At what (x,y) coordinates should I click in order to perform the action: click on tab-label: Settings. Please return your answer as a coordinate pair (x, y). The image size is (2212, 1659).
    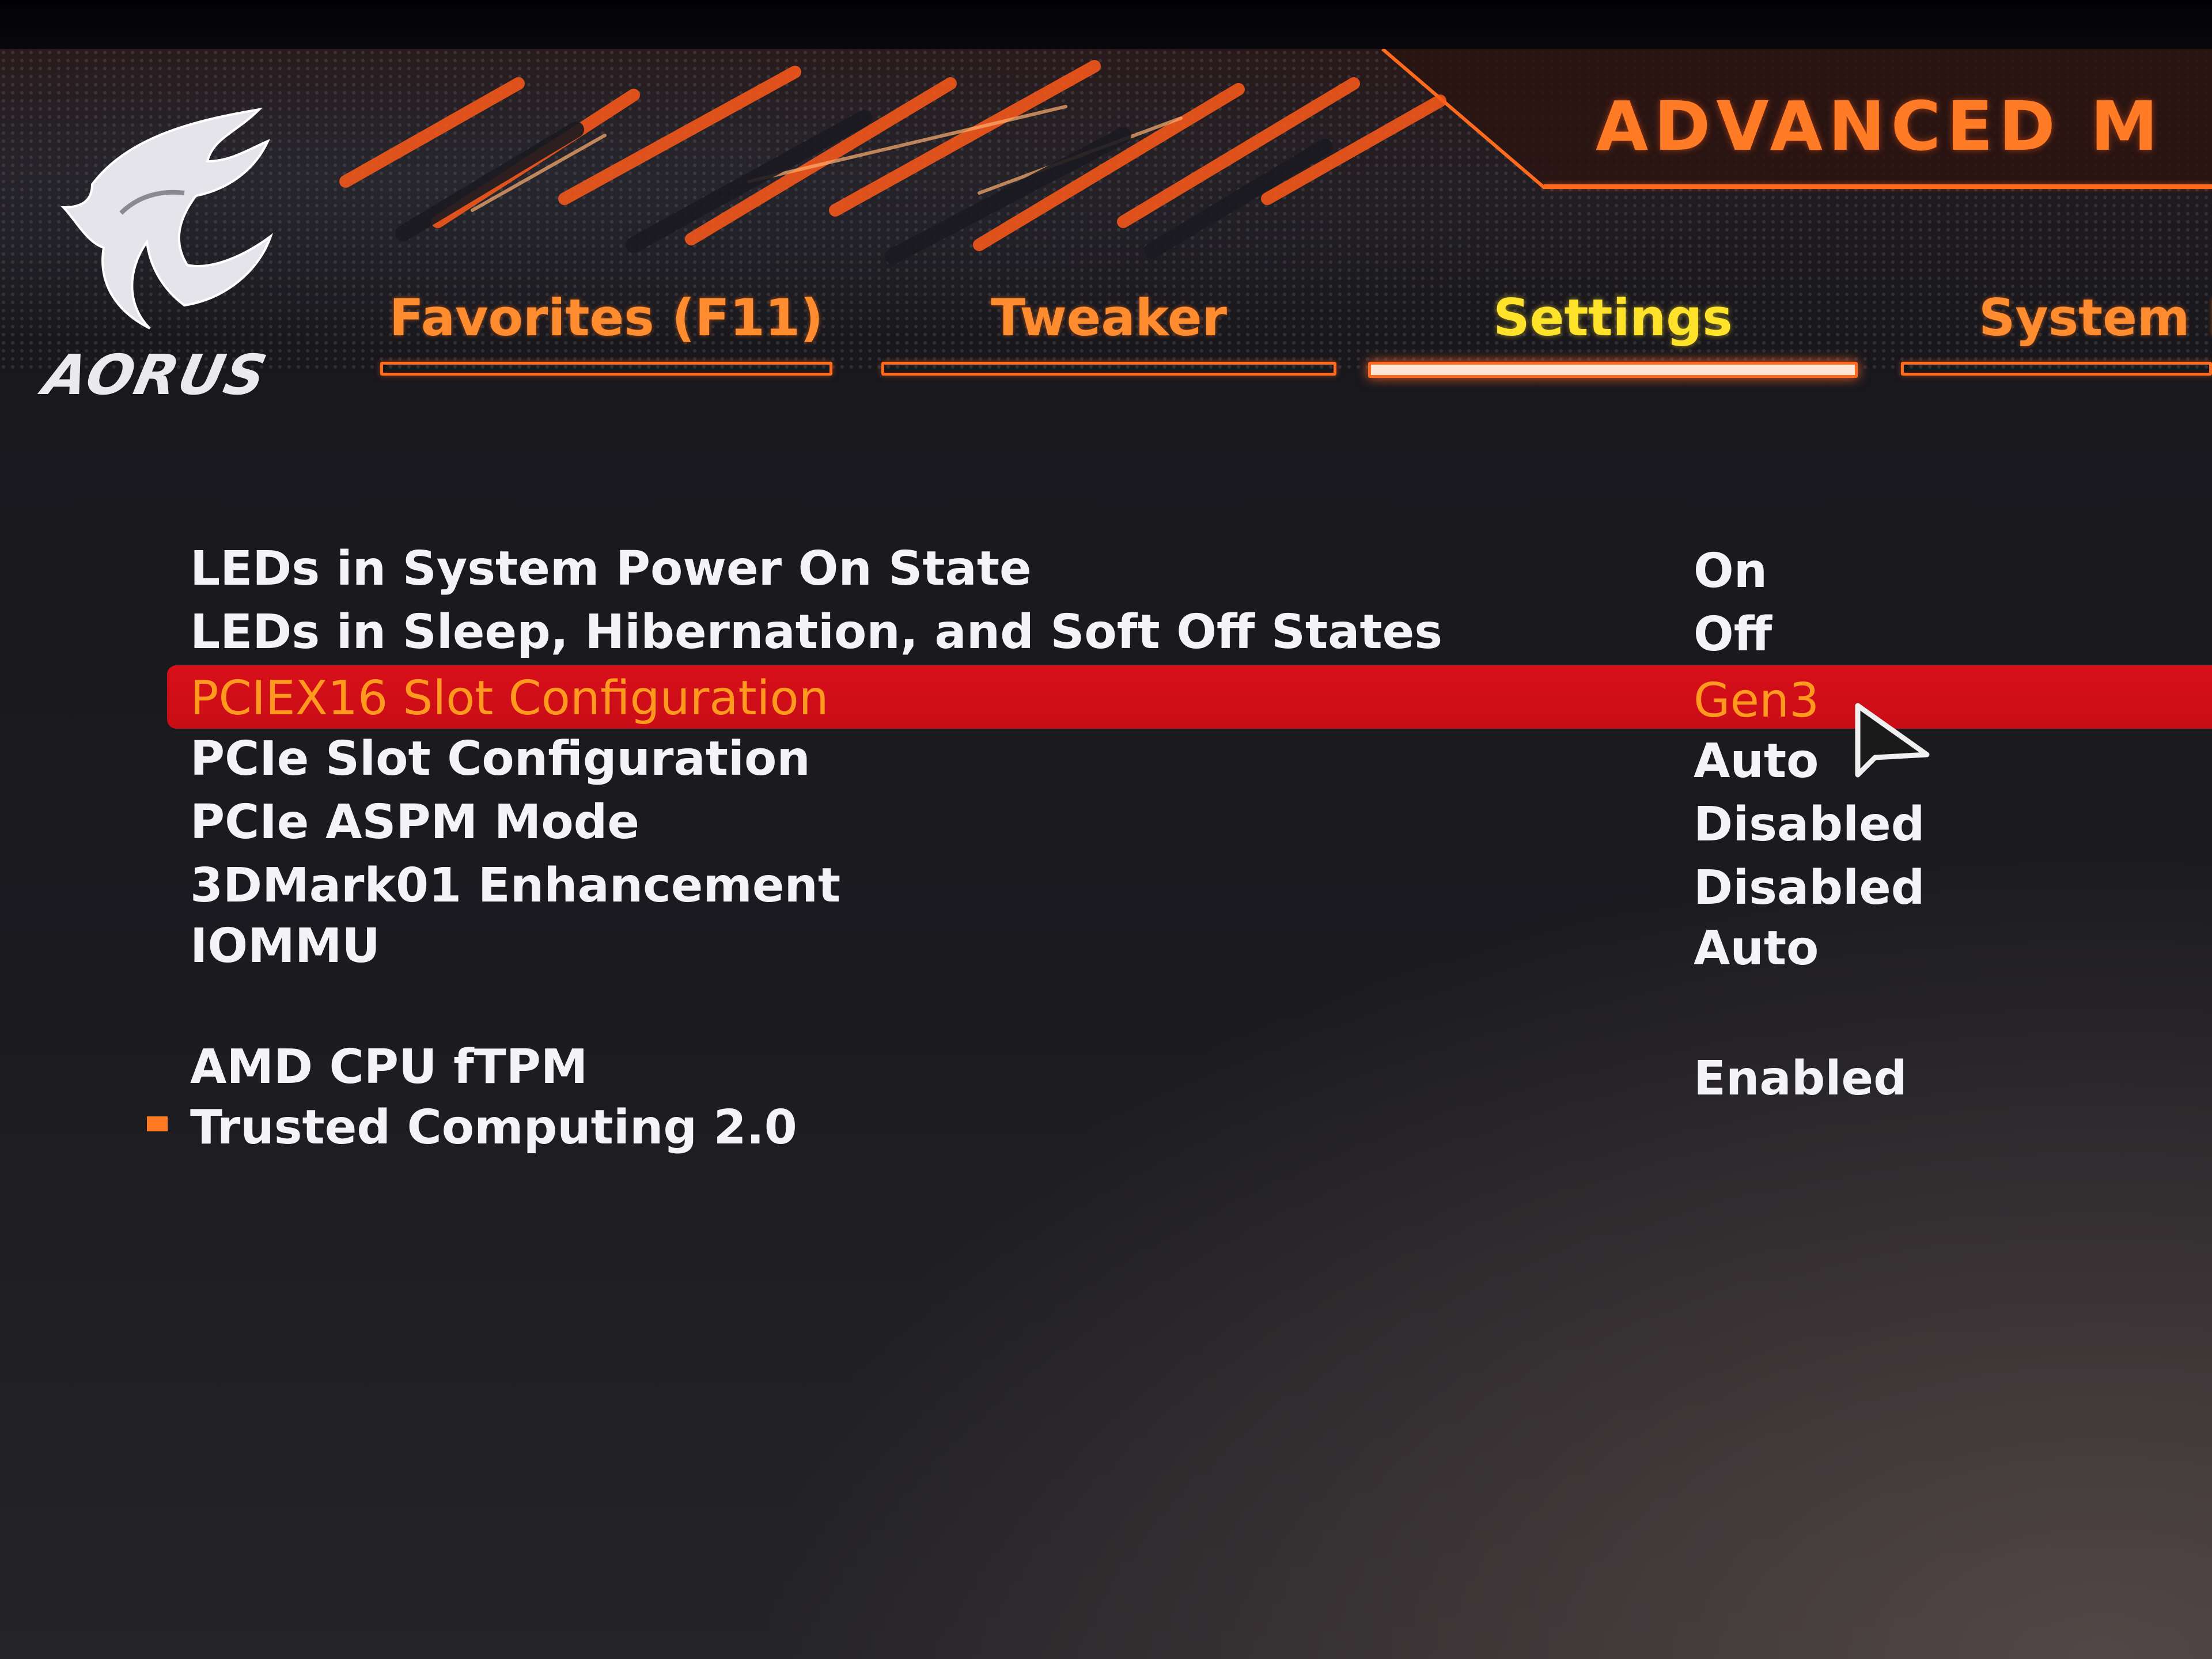
    Looking at the image, I should click on (1613, 317).